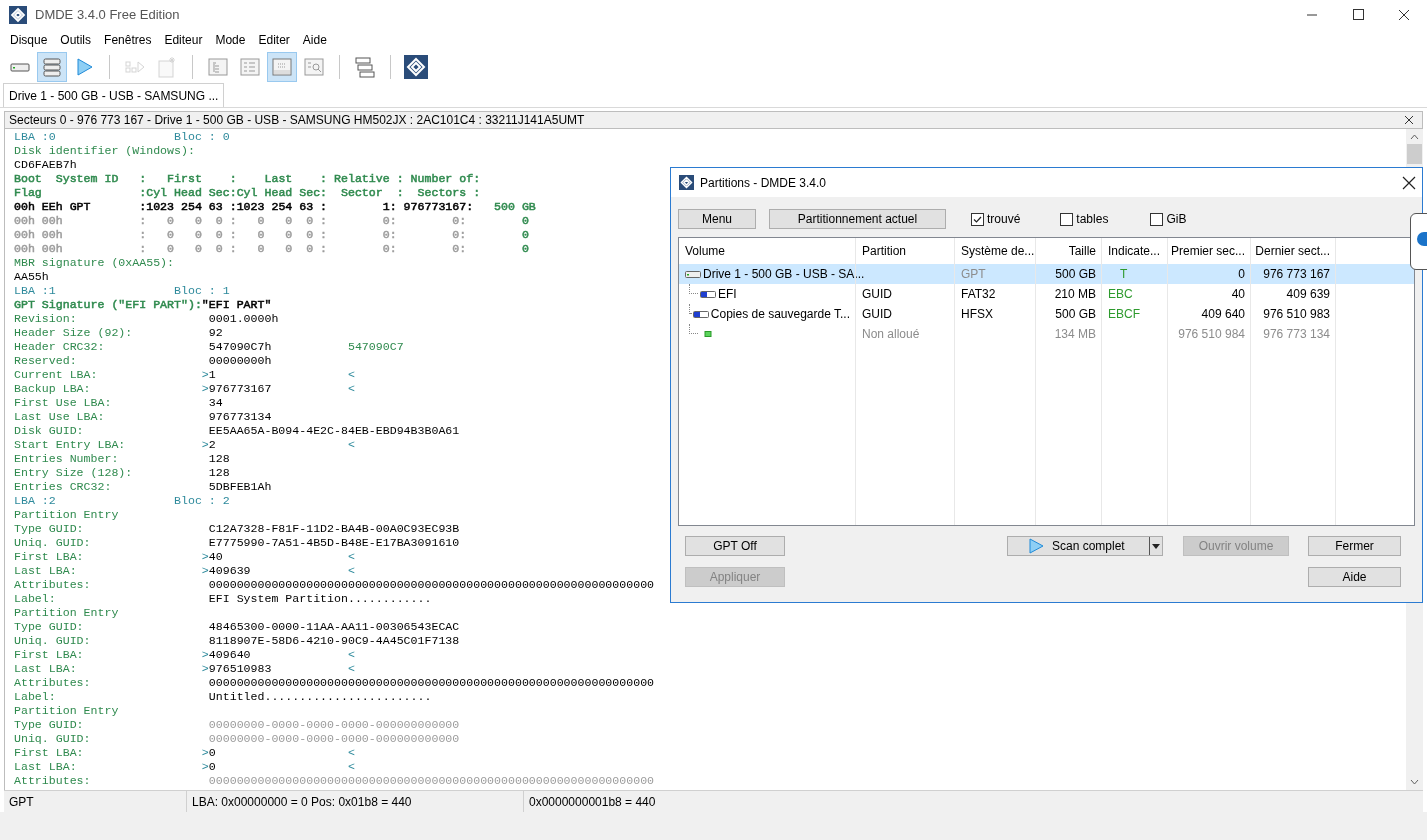 This screenshot has height=840, width=1427. Describe the element at coordinates (877, 294) in the screenshot. I see `table-cell-text: GUID` at that location.